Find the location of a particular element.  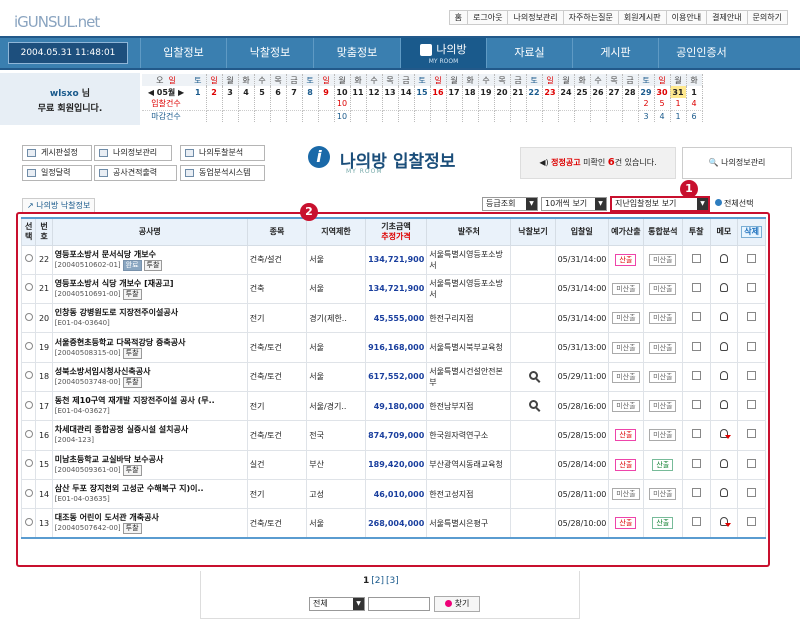

project-name-link: 영등포소방서 문서식당 개보수 is located at coordinates (150, 254).